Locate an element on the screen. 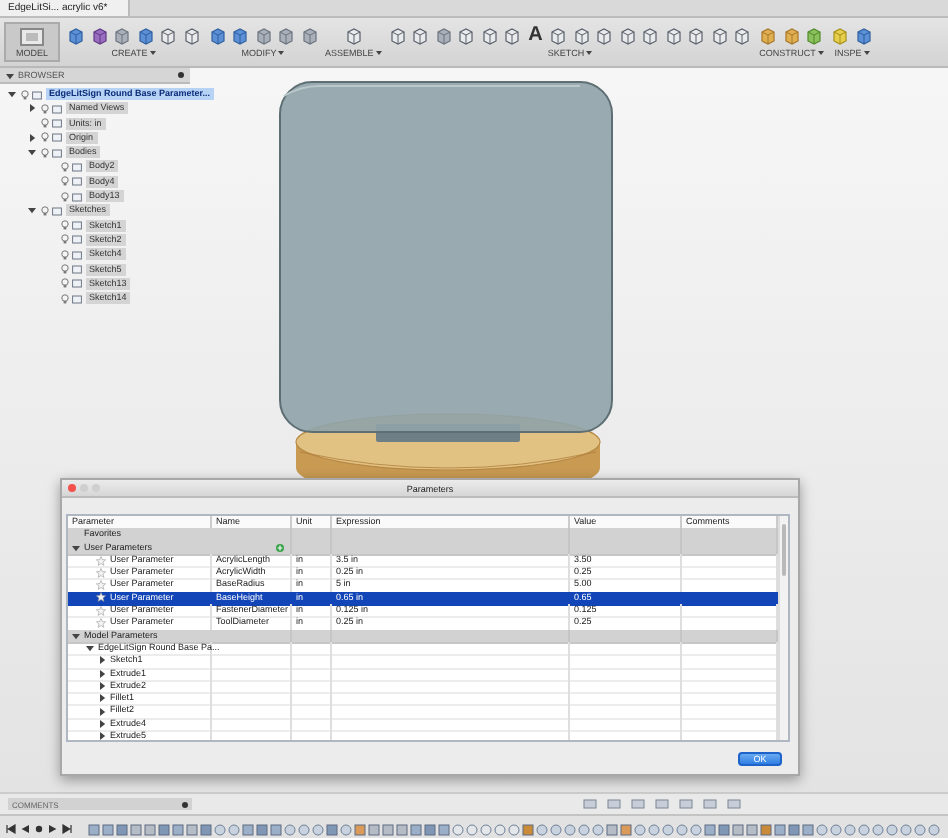 Image resolution: width=948 pixels, height=838 pixels. play-icon is located at coordinates (39, 829).